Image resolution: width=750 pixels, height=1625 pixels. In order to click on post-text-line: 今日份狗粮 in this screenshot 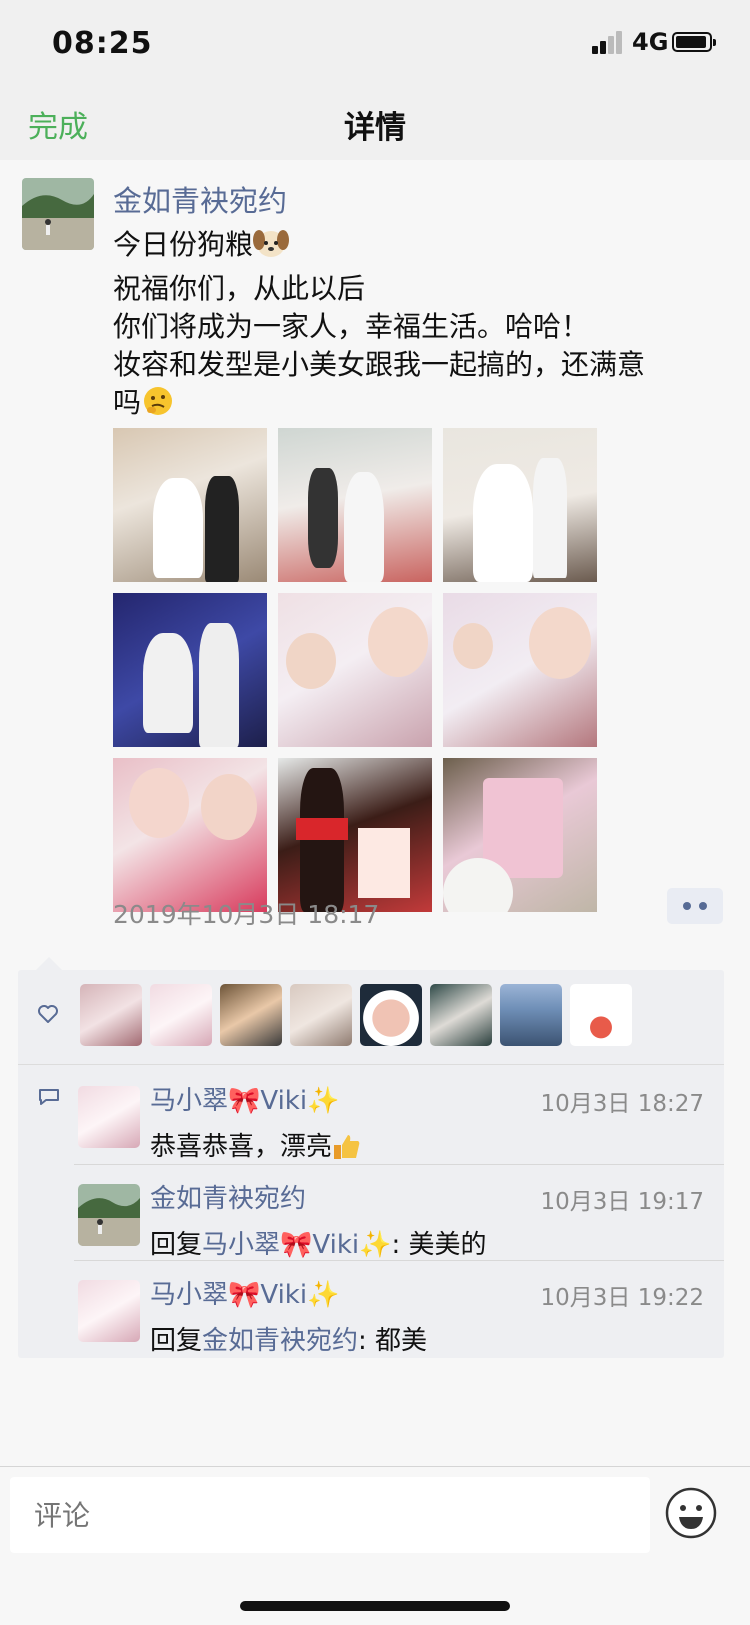, I will do `click(183, 244)`.